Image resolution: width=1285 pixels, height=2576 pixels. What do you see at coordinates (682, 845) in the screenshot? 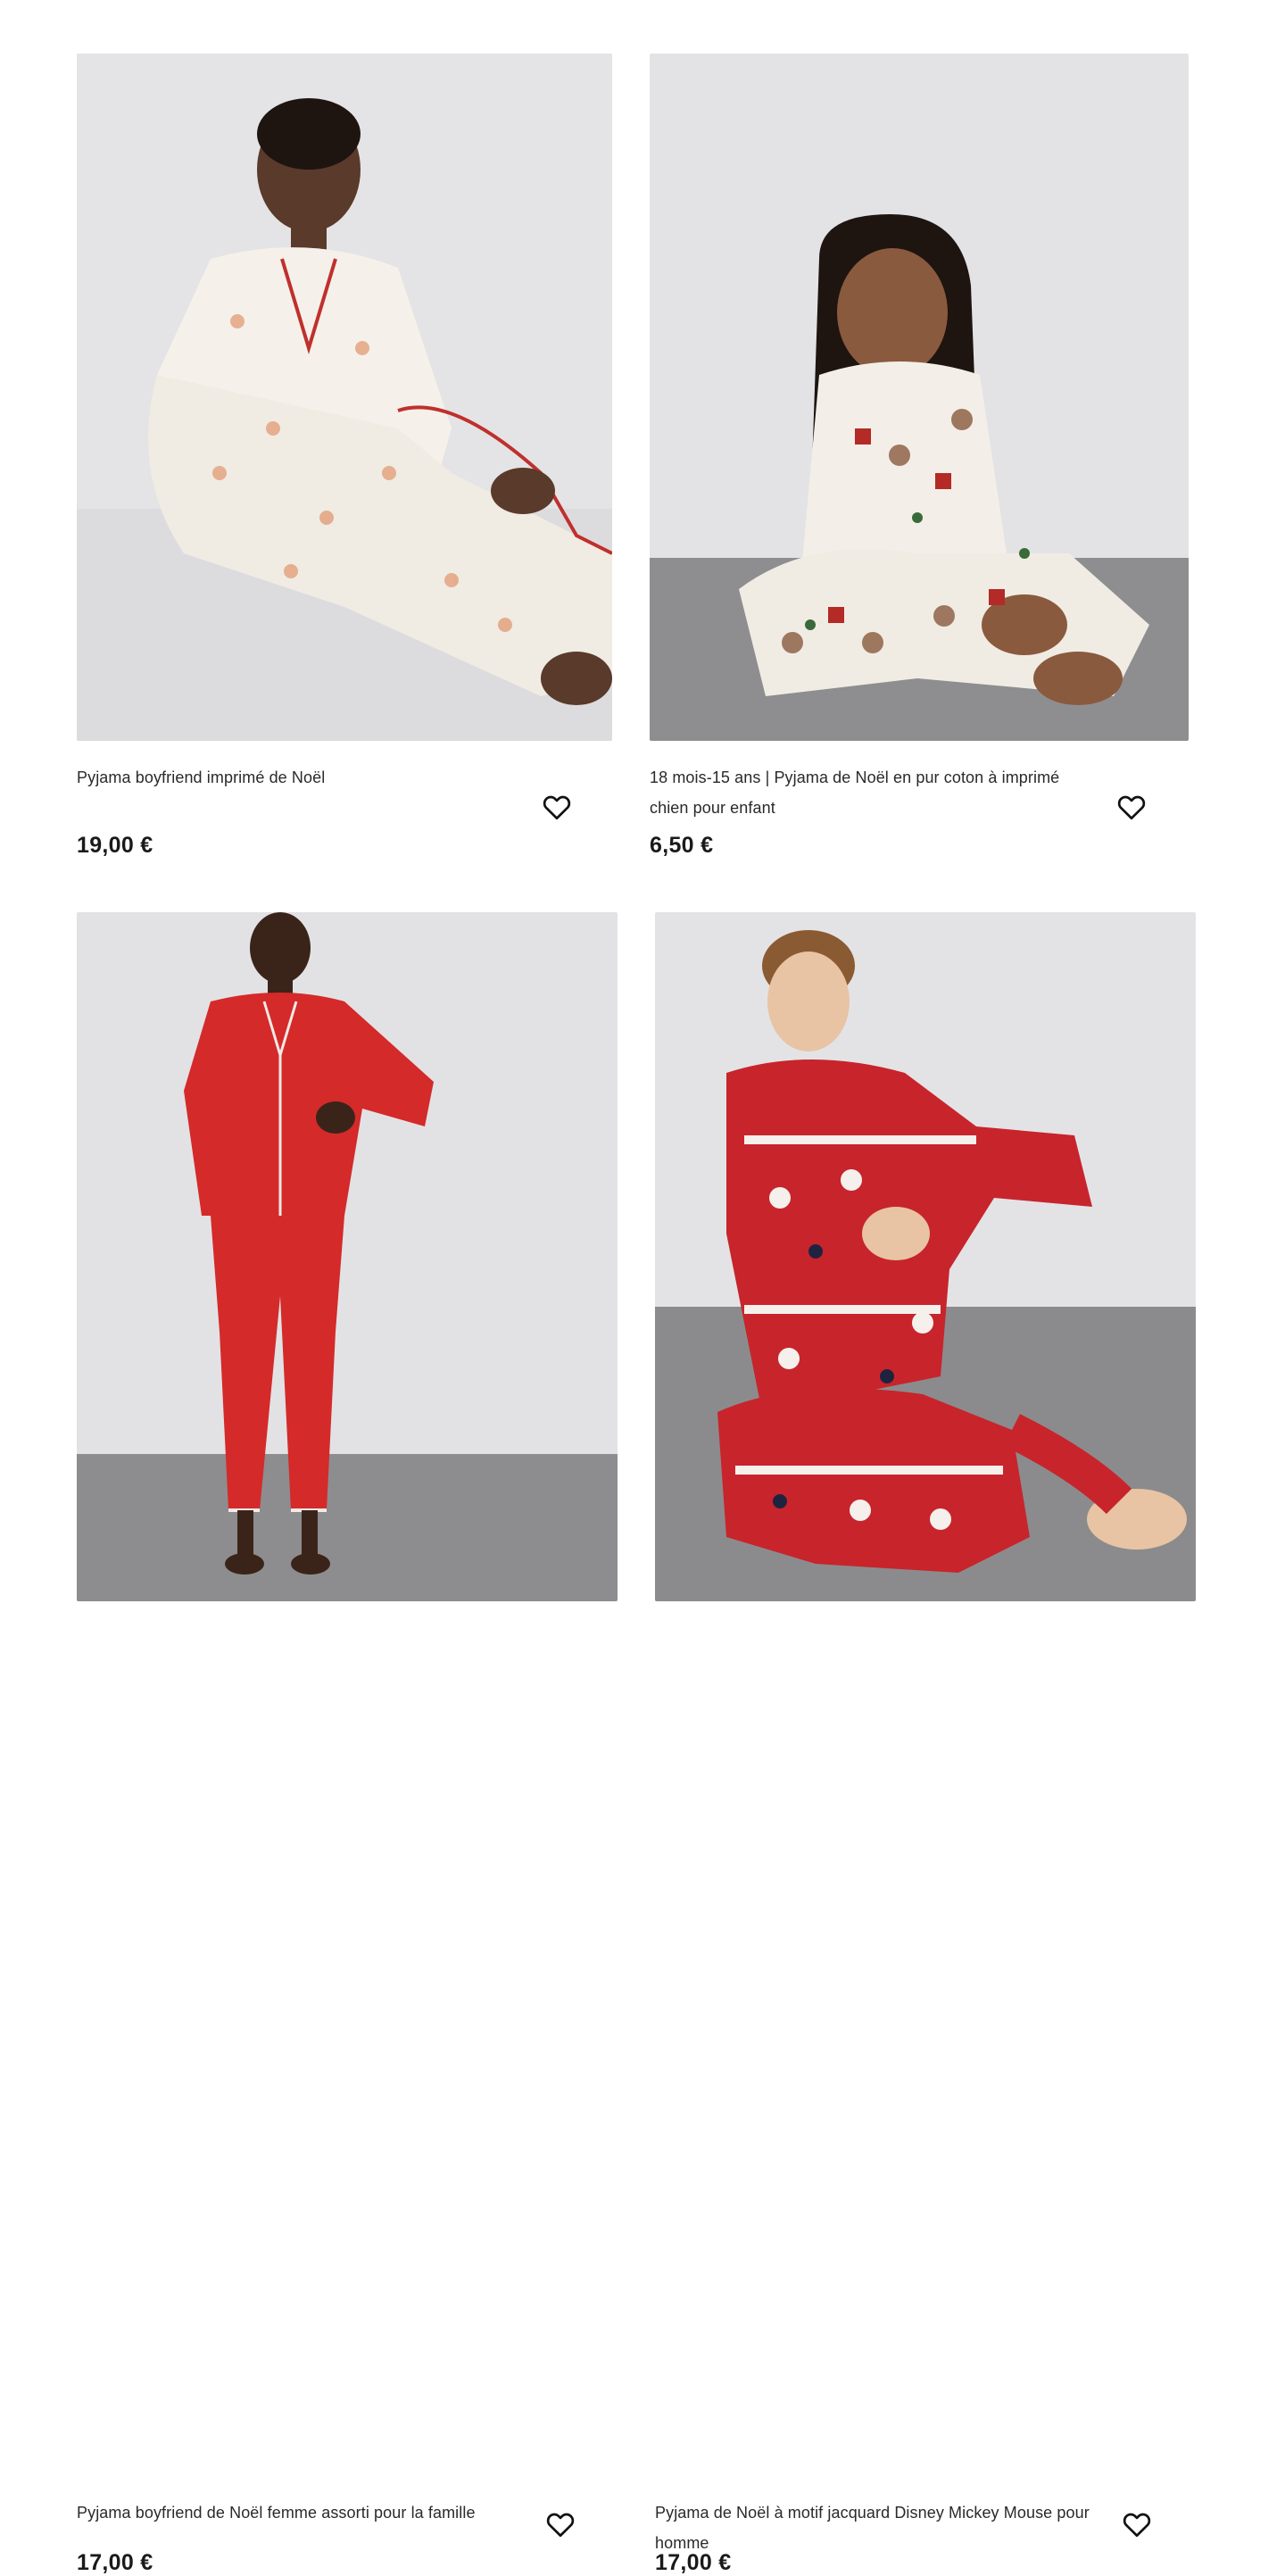
I see `product-price: 6,50 €` at bounding box center [682, 845].